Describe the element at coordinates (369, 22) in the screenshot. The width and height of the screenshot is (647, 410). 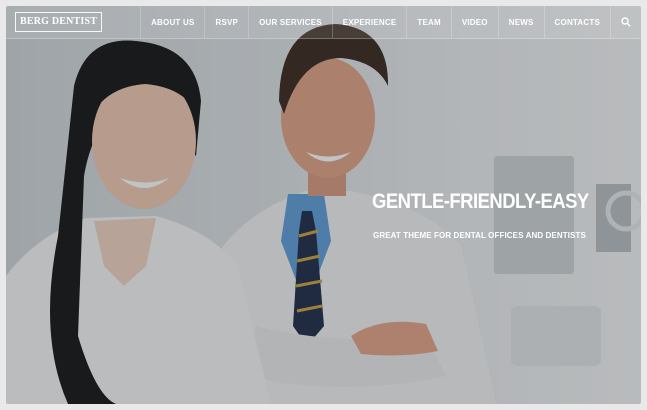
I see `nav-item-experience: EXPERIENCE` at that location.